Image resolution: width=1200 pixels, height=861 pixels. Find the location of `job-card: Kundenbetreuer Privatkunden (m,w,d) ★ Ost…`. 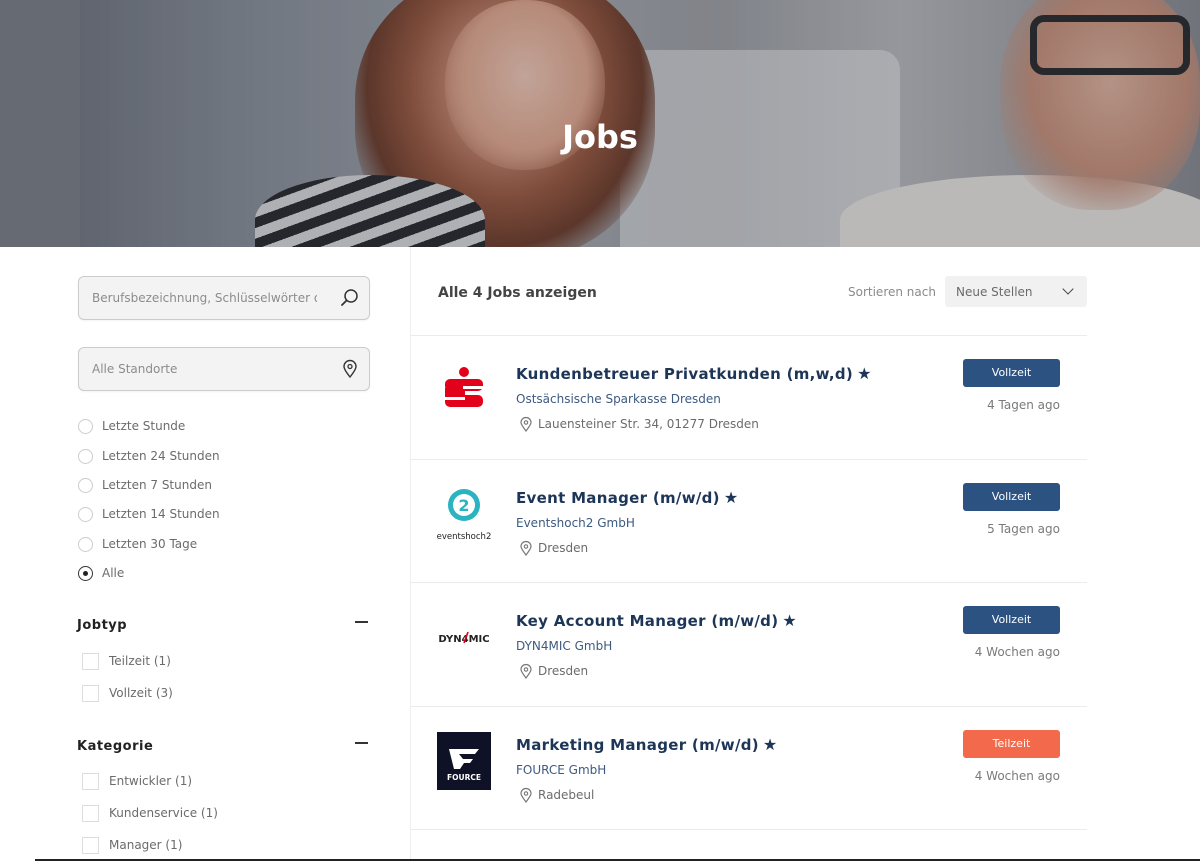

job-card: Kundenbetreuer Privatkunden (m,w,d) ★ Ost… is located at coordinates (749, 398).